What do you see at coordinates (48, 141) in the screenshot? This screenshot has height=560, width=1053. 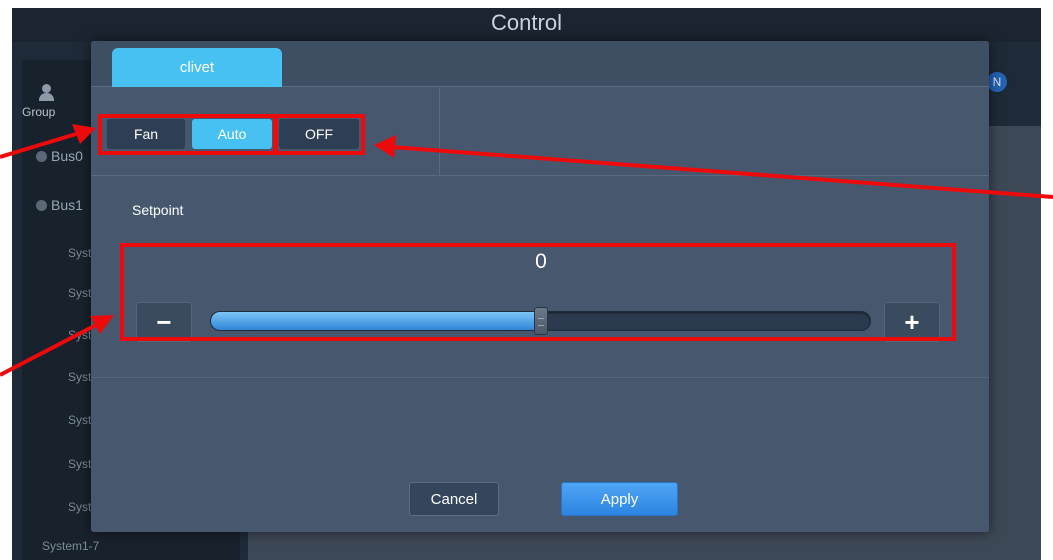 I see `annotation-arrow-left-top` at bounding box center [48, 141].